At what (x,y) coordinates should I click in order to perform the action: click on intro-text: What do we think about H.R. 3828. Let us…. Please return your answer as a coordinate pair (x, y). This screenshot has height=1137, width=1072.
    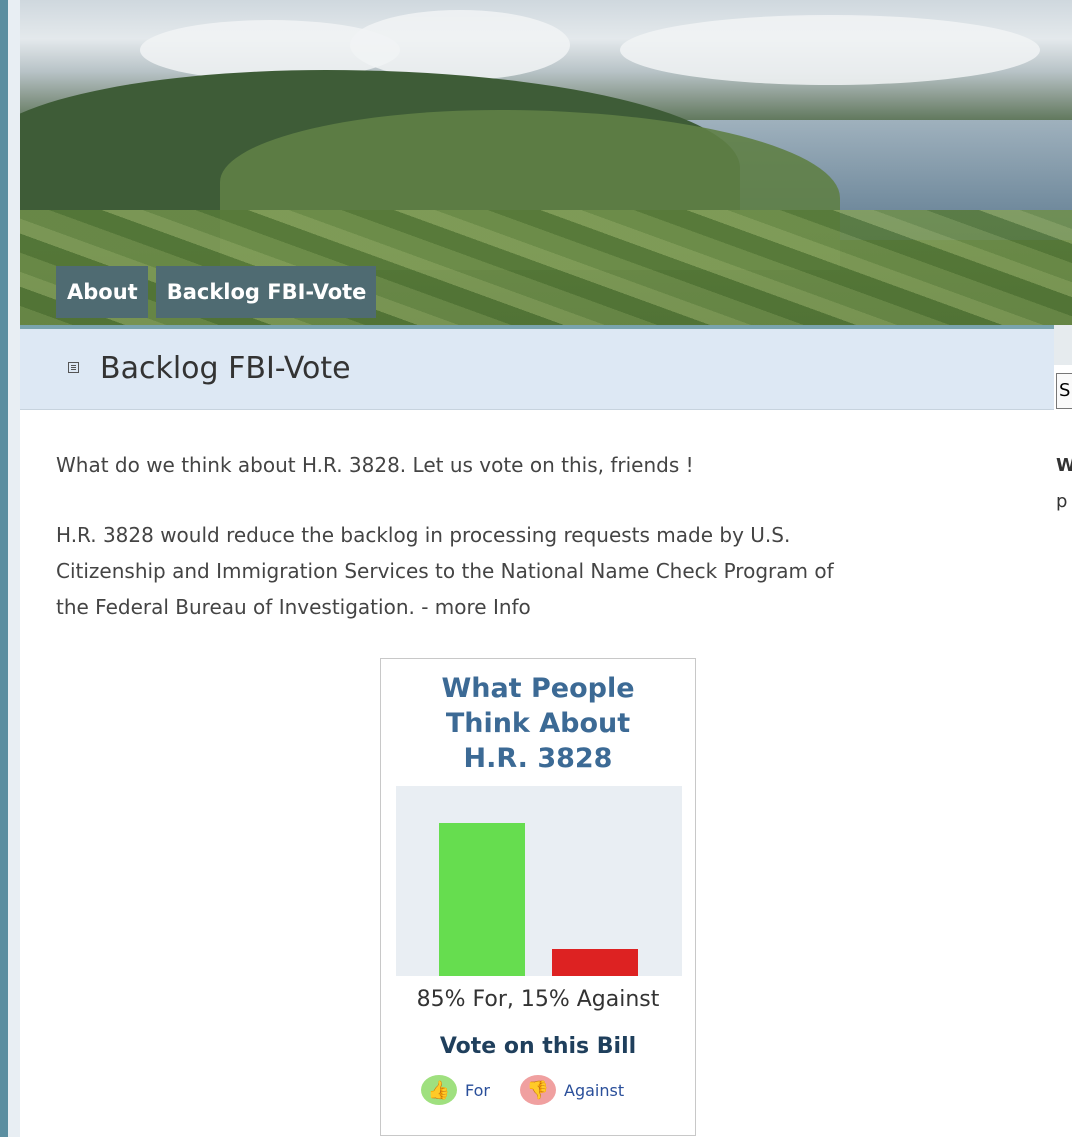
    Looking at the image, I should click on (375, 465).